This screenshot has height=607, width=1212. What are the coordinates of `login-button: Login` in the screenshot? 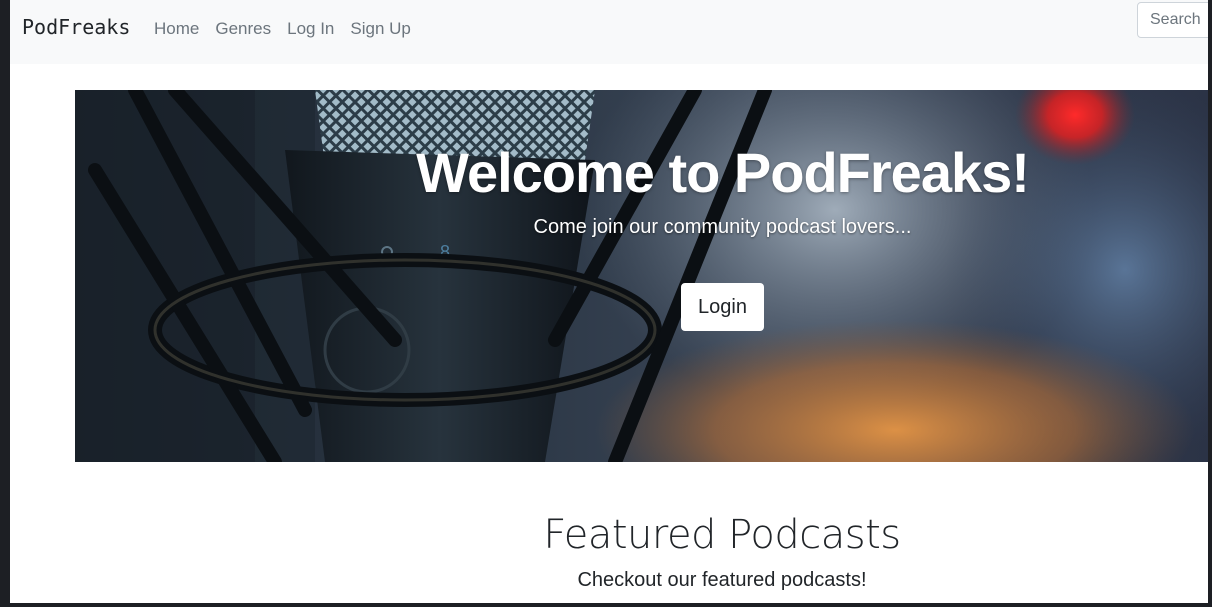 It's located at (722, 307).